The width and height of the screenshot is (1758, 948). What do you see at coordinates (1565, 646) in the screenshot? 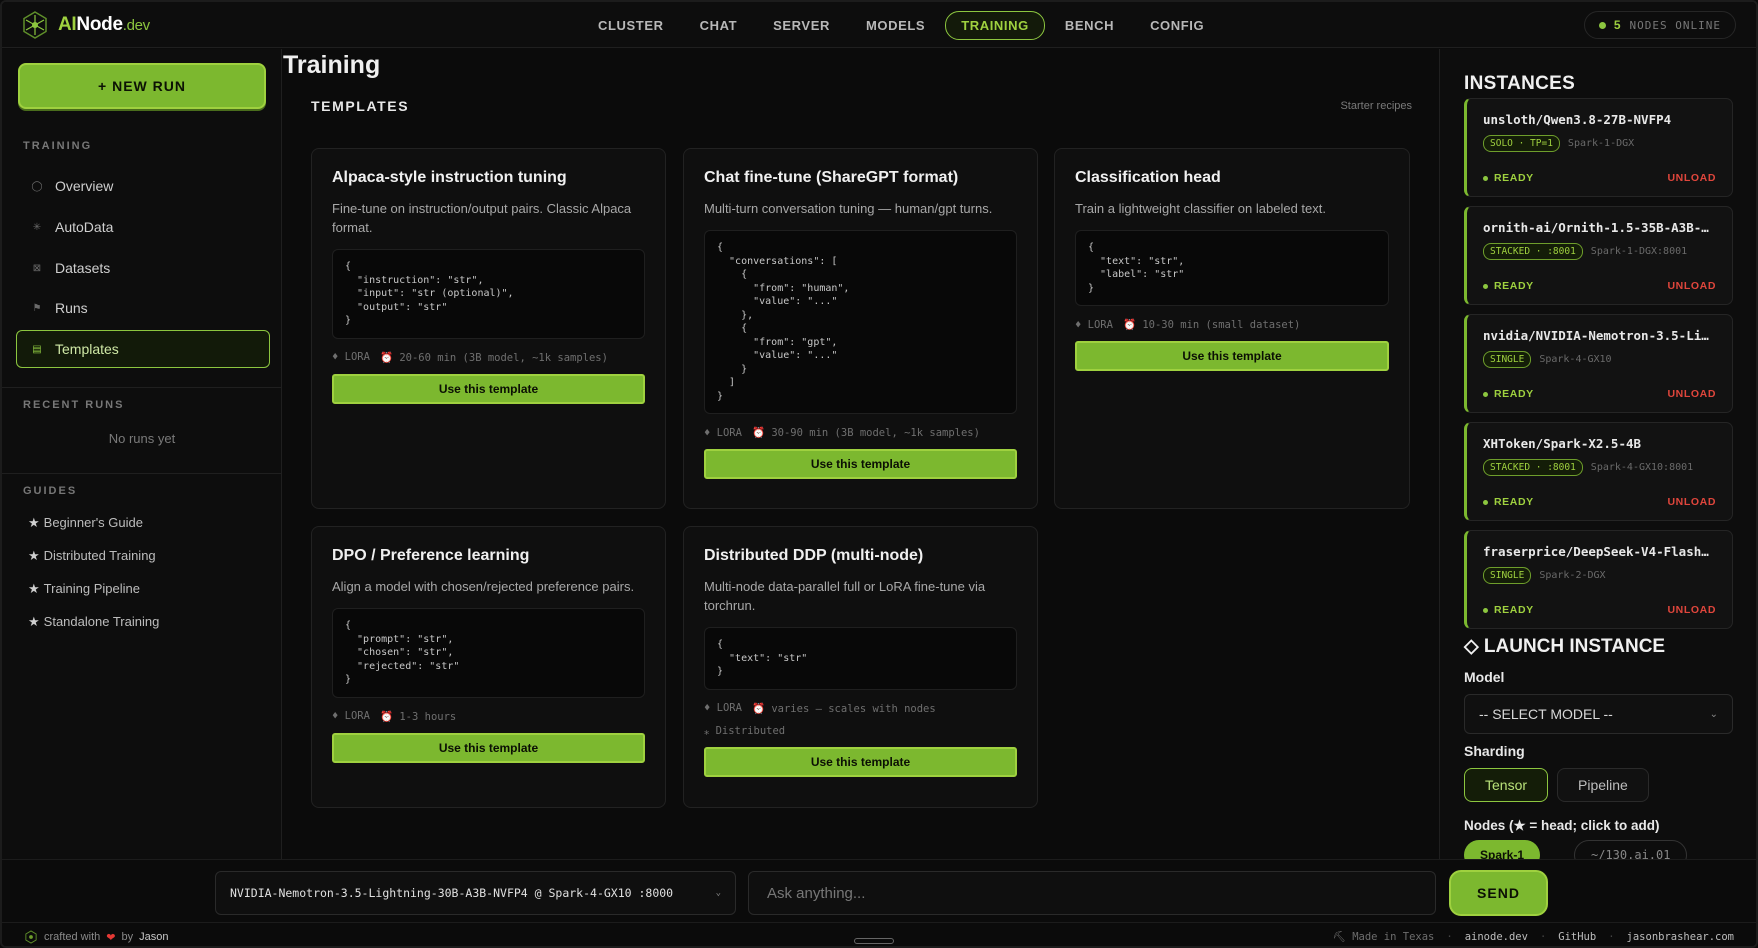
I see `launch-instance-title: ◇ LAUNCH INSTANCE` at bounding box center [1565, 646].